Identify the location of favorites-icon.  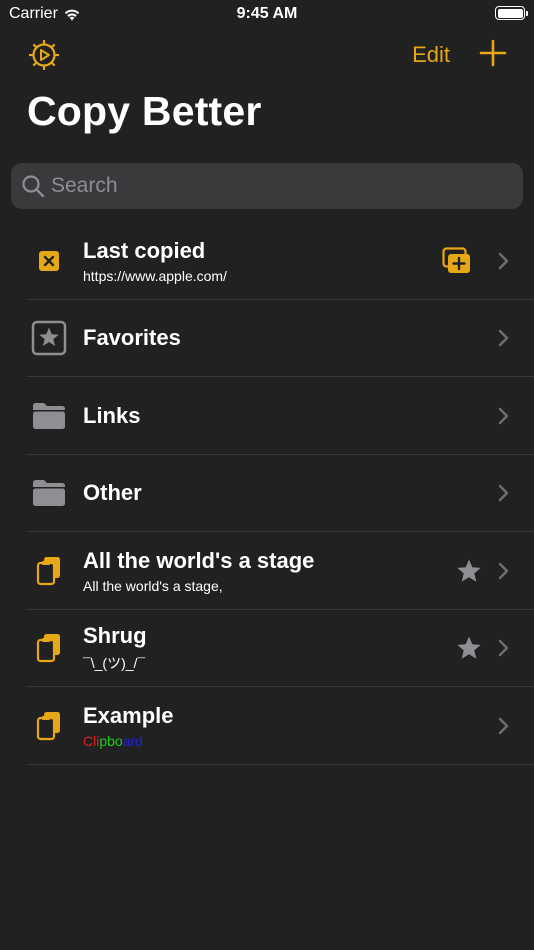
(49, 338).